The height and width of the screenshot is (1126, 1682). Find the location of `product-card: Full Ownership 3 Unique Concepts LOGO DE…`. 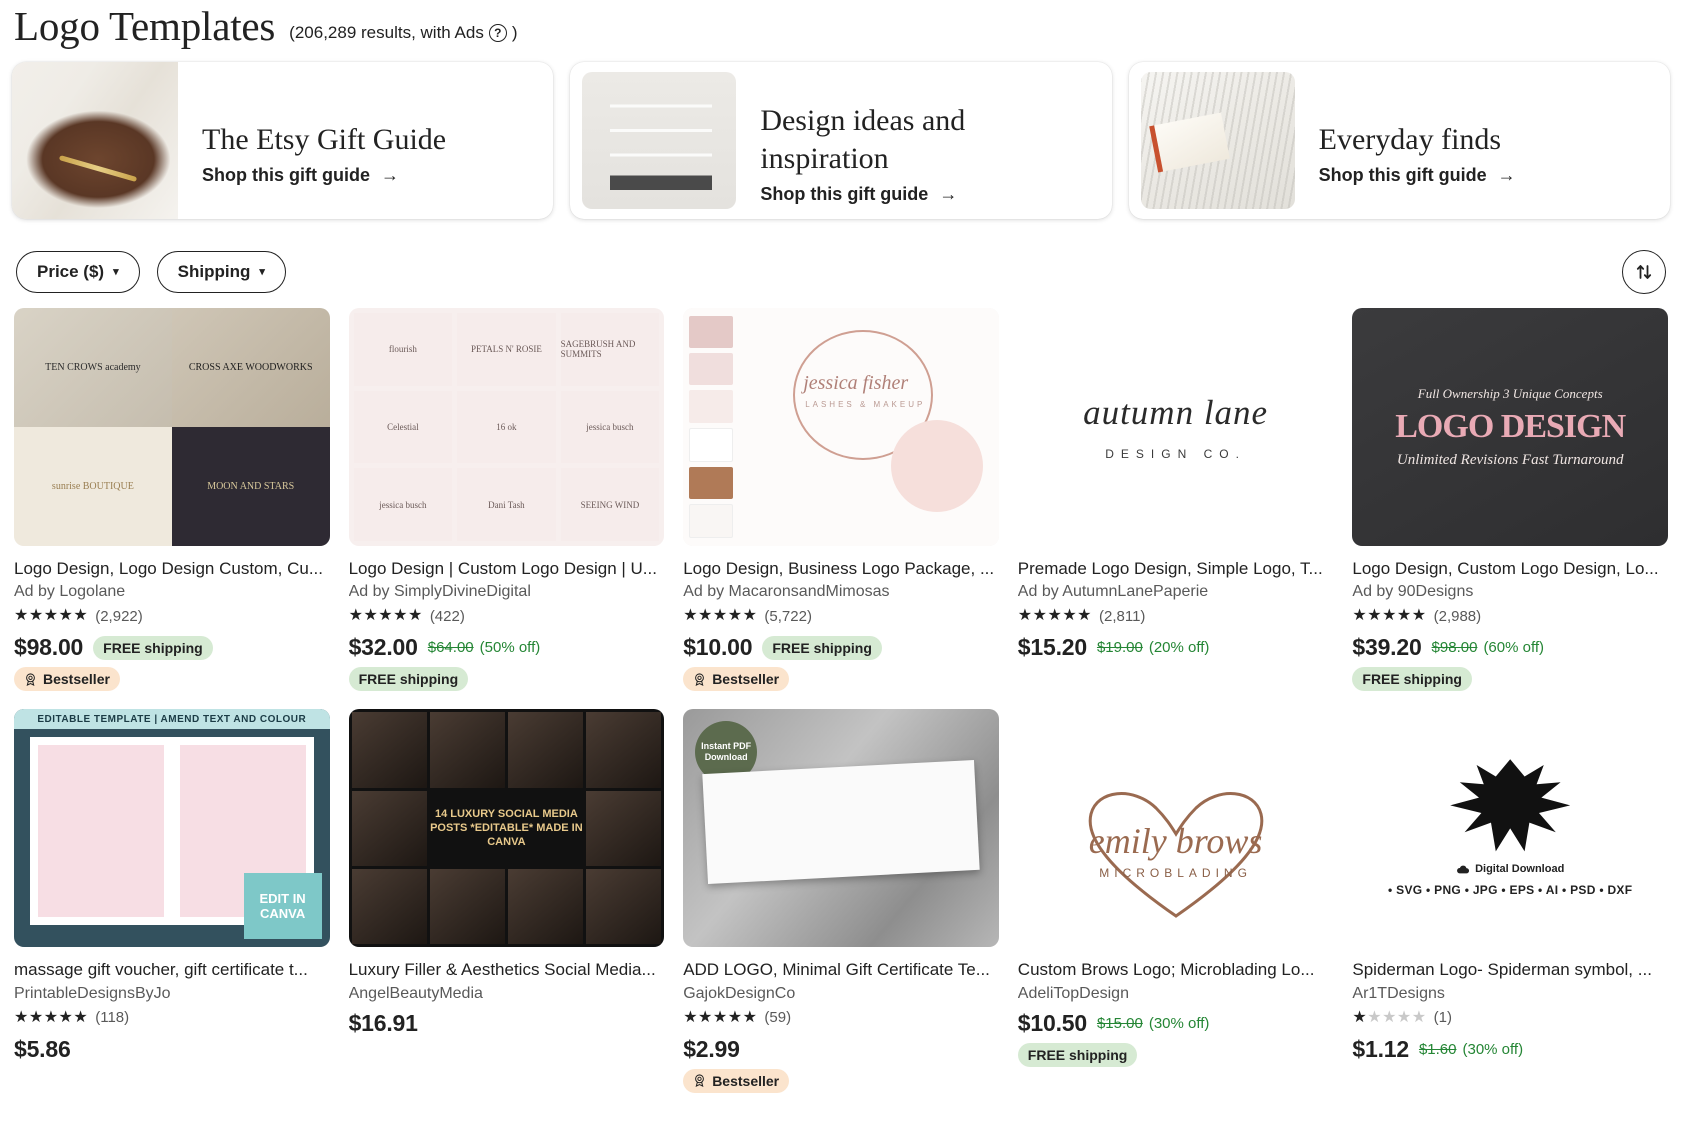

product-card: Full Ownership 3 Unique Concepts LOGO DE… is located at coordinates (1510, 500).